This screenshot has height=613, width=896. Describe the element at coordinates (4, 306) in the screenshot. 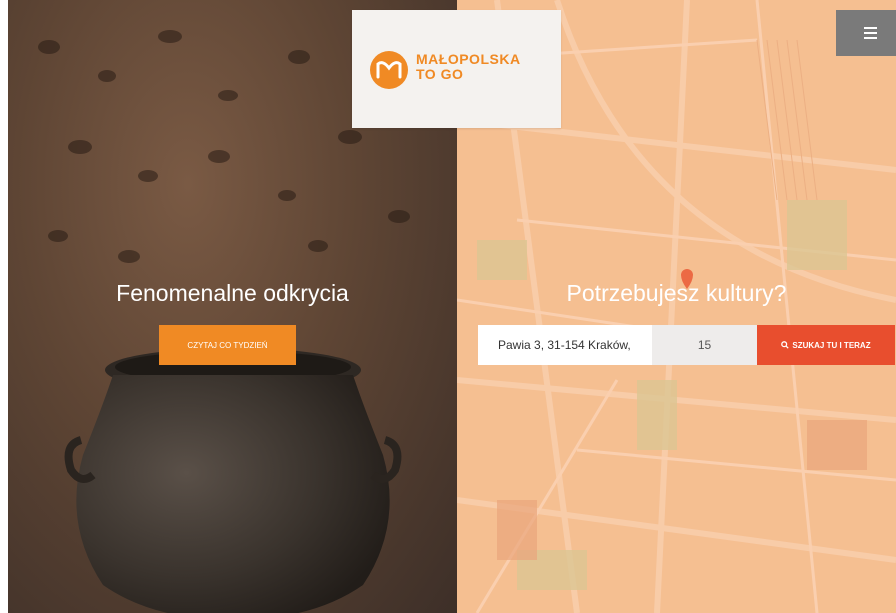

I see `left-edge` at that location.